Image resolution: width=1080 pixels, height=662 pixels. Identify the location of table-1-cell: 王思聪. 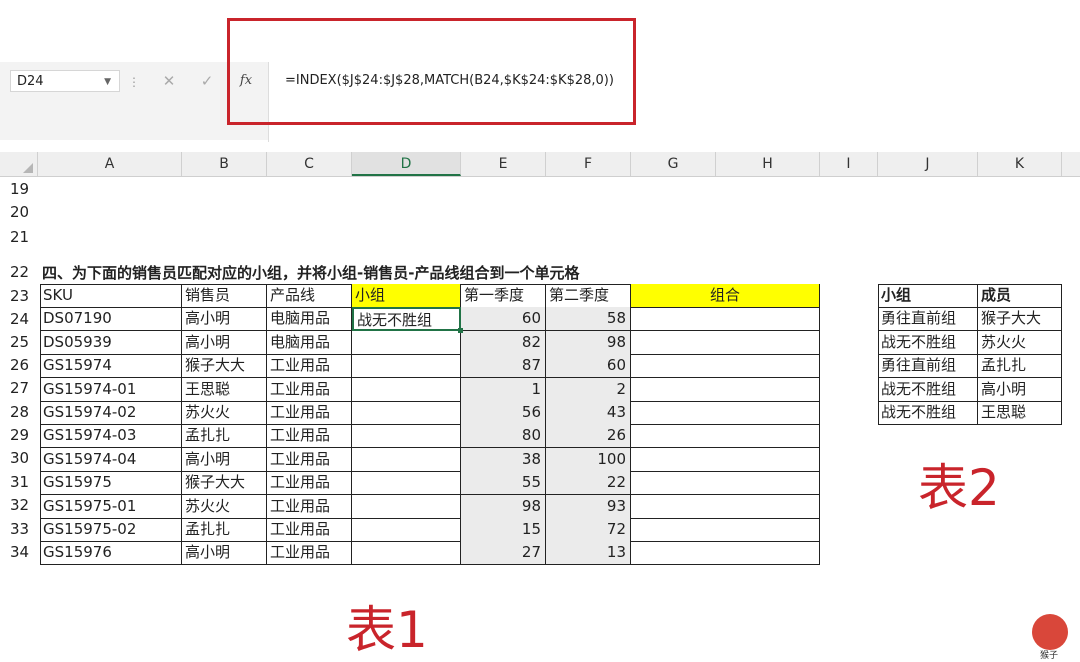
(224, 390).